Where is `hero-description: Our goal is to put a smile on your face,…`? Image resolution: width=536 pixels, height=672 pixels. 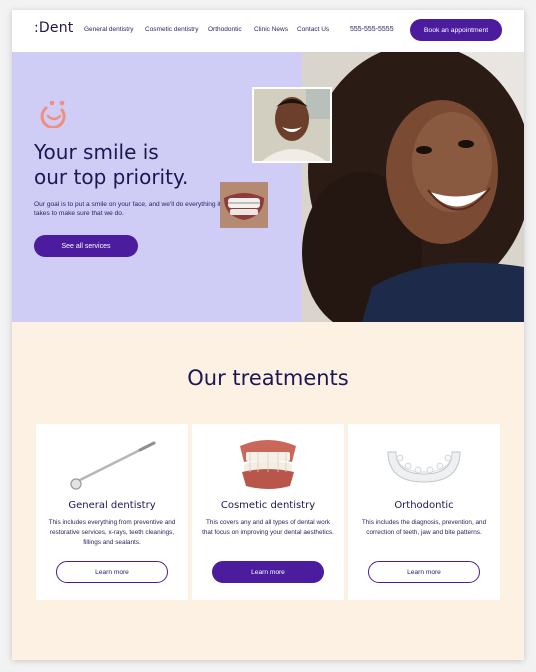 hero-description: Our goal is to put a smile on your face,… is located at coordinates (127, 209).